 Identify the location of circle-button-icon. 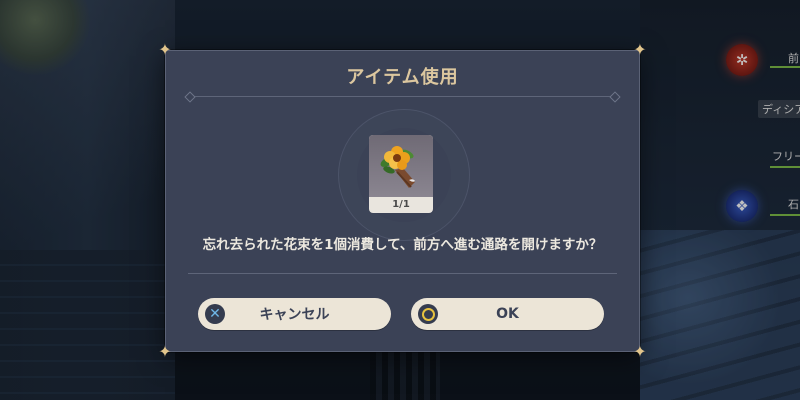
(428, 314).